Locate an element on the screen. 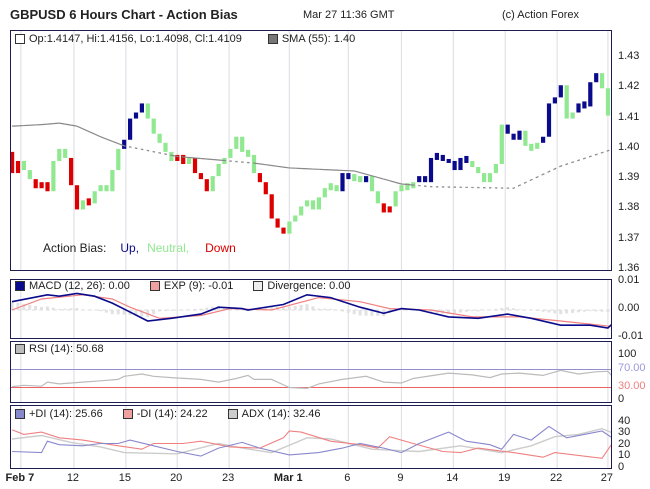  x-tick-label: 15 is located at coordinates (124, 478).